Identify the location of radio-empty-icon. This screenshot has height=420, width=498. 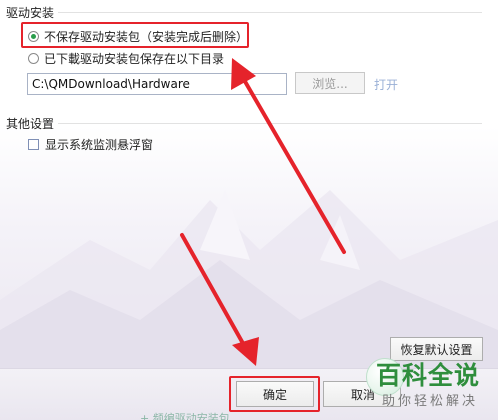
(33, 58).